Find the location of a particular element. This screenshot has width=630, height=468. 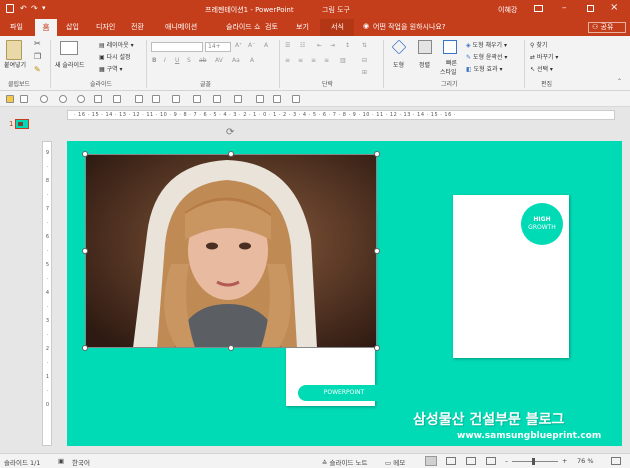

ribbon-display-icon is located at coordinates (538, 8).